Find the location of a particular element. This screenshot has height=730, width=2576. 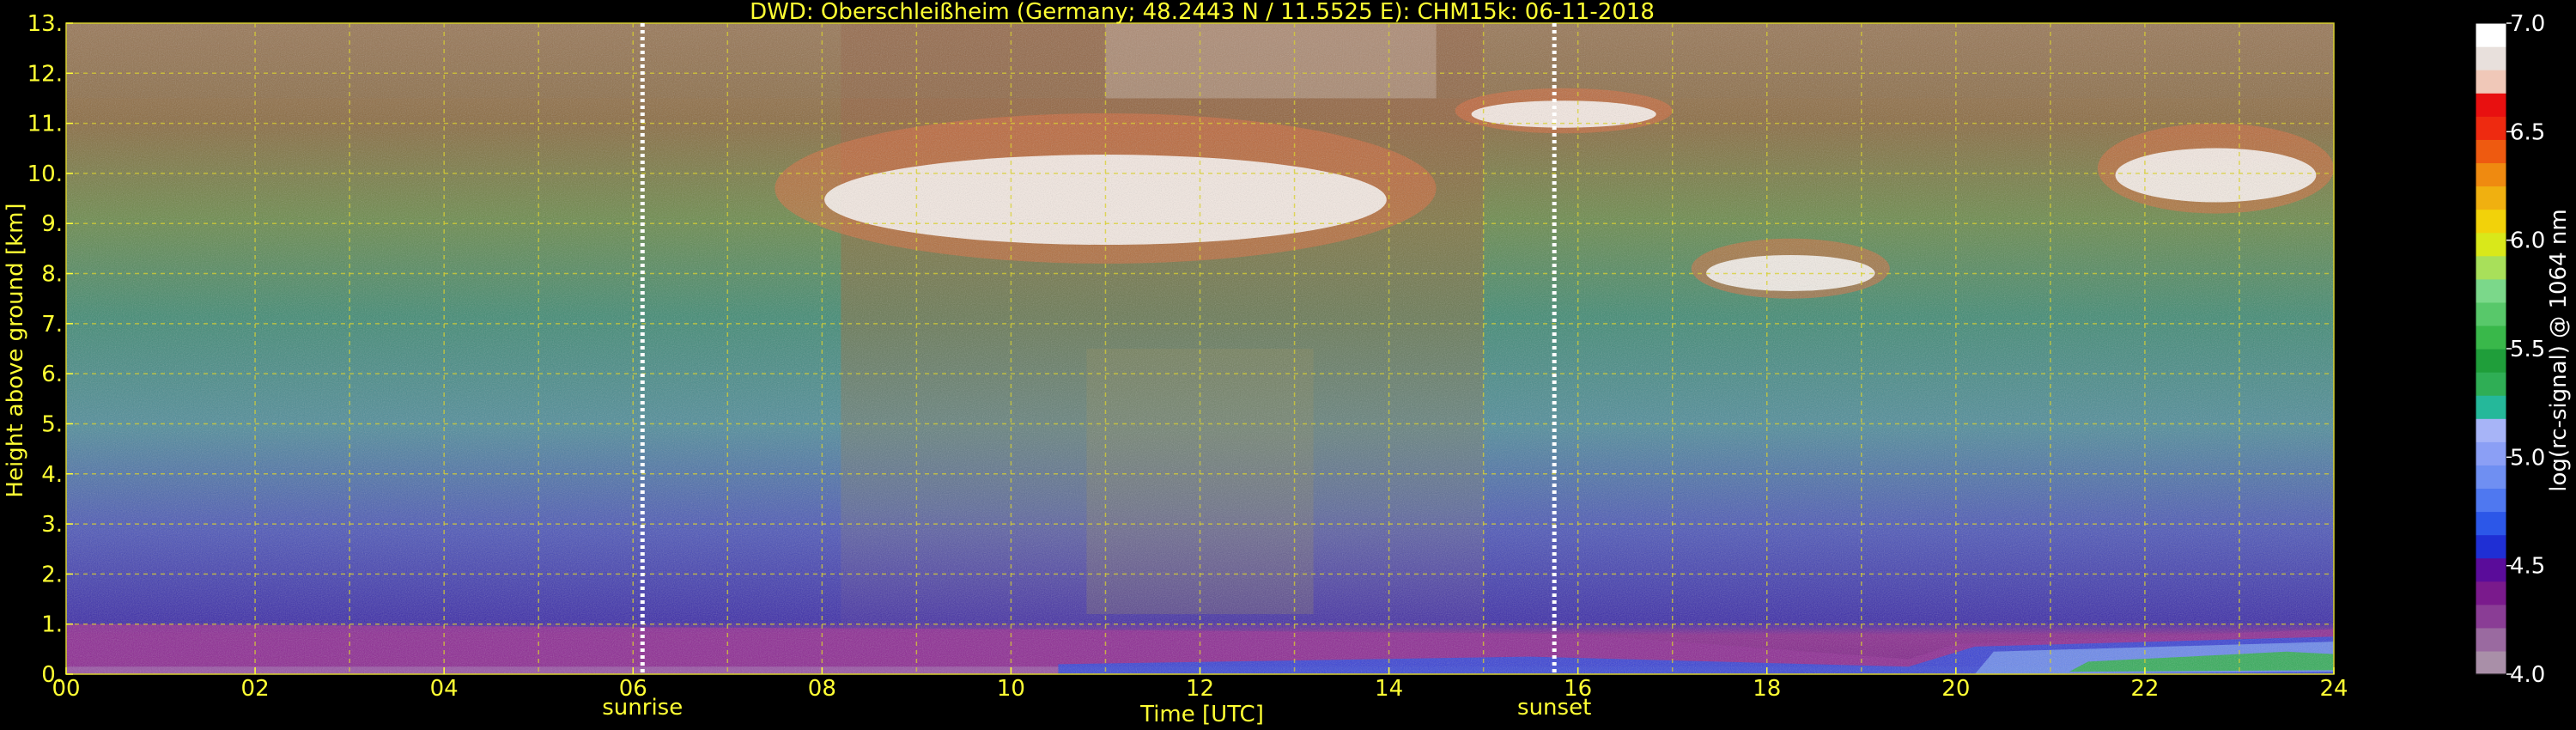

colorbar-tick-label: 5.5 is located at coordinates (2528, 349).